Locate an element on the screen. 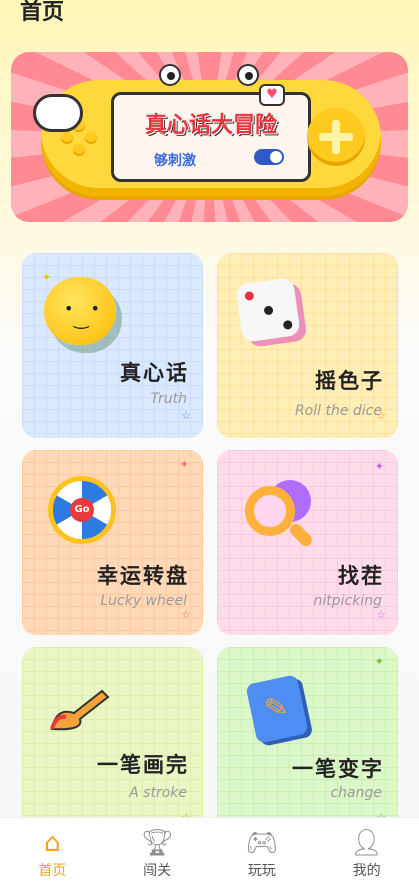  speech-cloud-icon is located at coordinates (58, 113).